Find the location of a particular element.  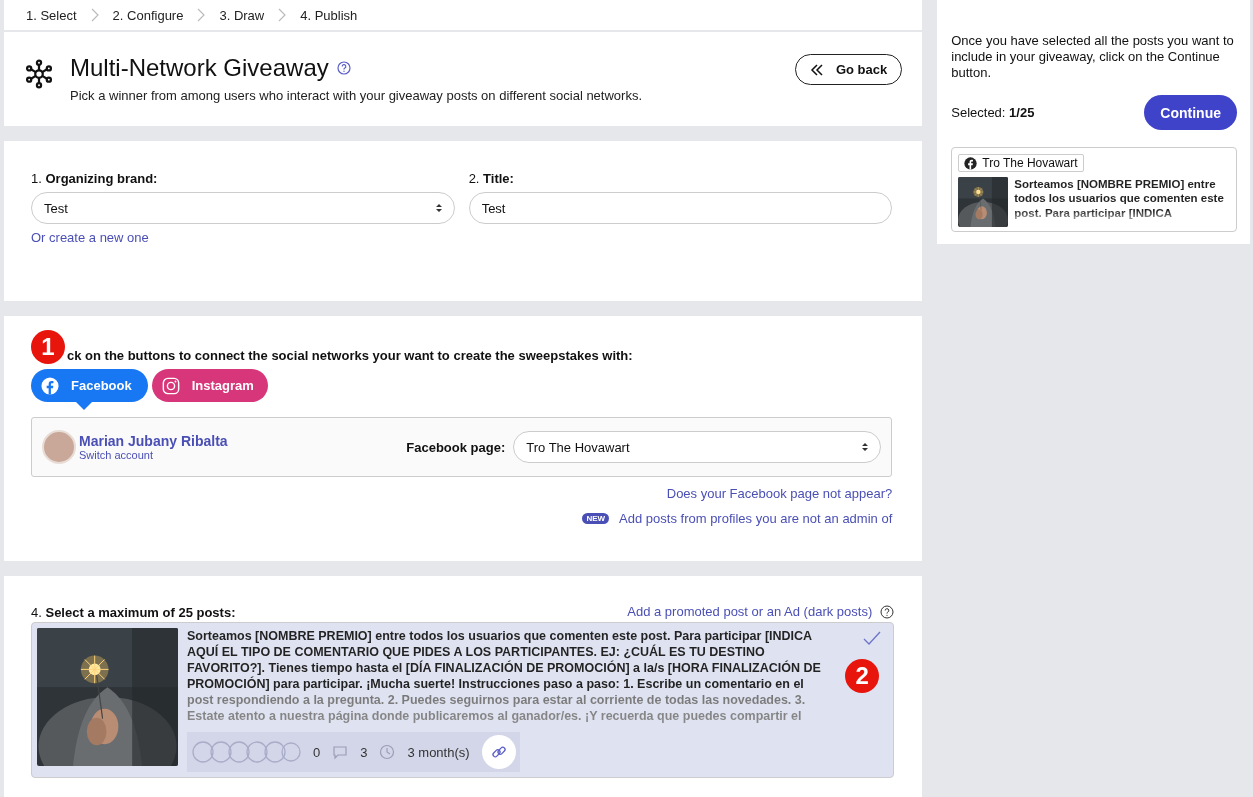

instagram-button: Instagram is located at coordinates (209, 385).